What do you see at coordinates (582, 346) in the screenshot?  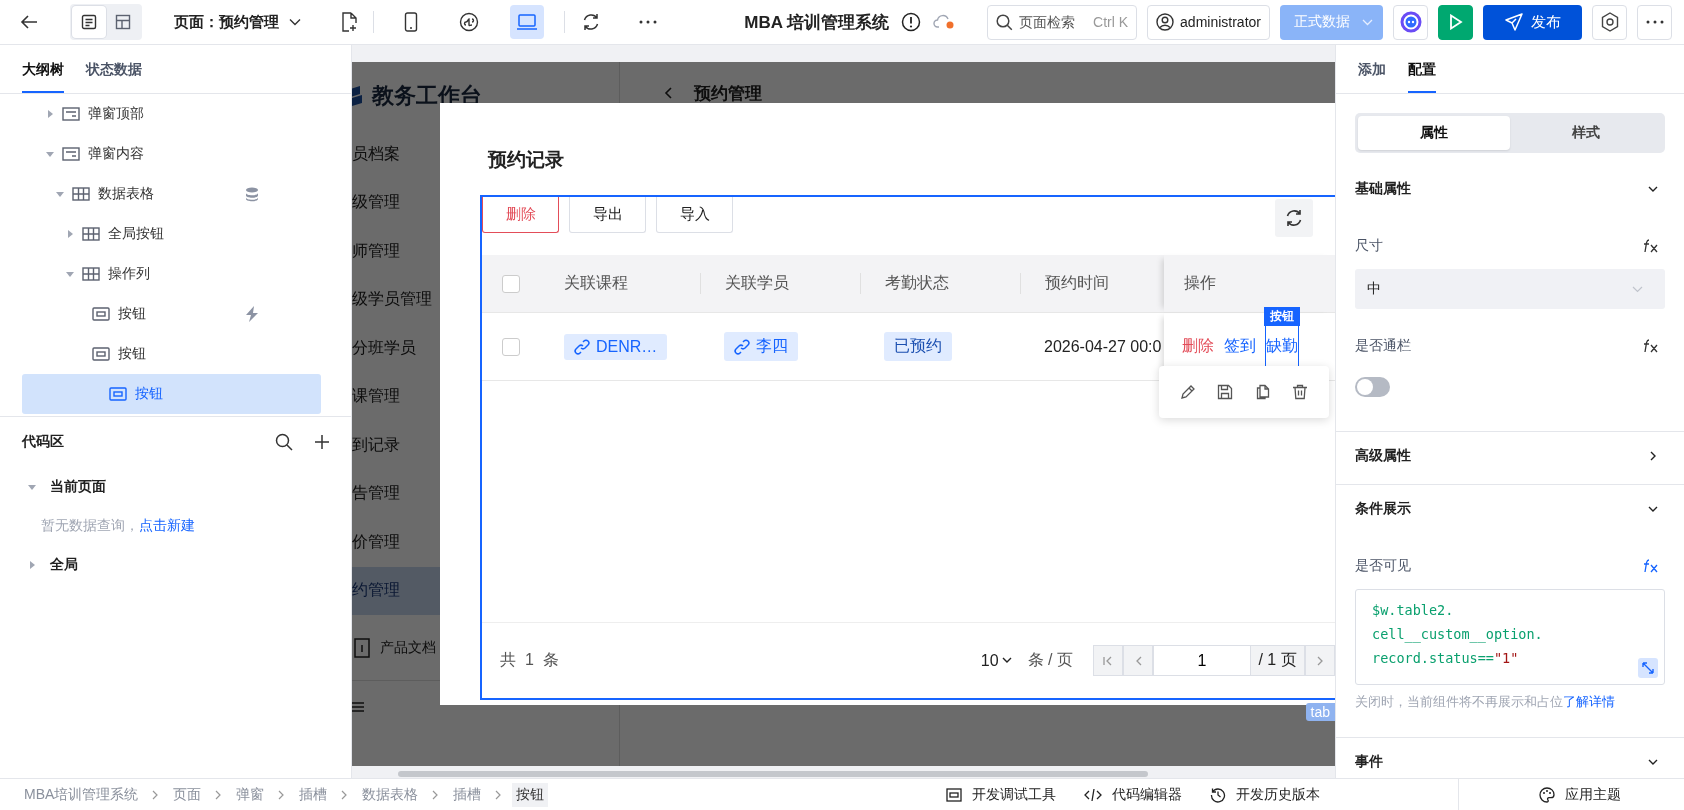 I see `link-icon` at bounding box center [582, 346].